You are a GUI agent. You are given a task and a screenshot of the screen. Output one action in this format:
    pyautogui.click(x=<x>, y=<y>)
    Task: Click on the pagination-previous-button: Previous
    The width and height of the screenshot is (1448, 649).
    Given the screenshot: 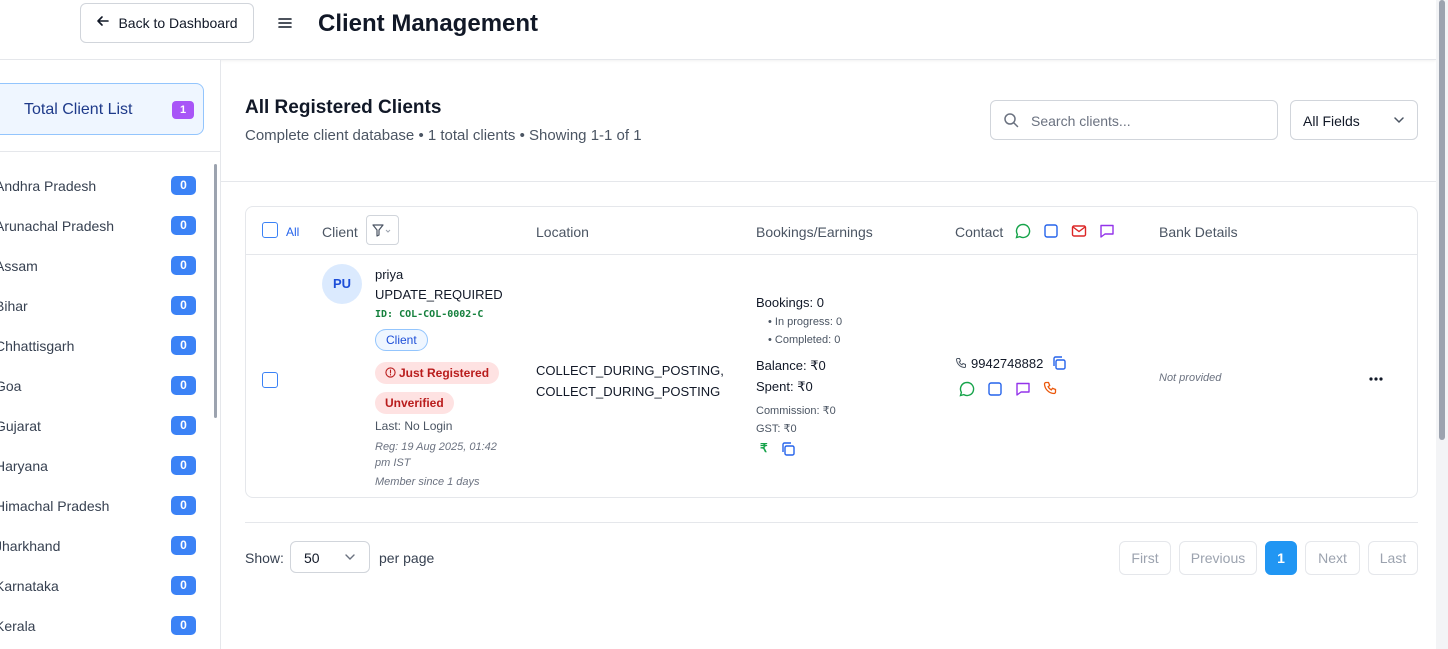 What is the action you would take?
    pyautogui.click(x=1218, y=558)
    